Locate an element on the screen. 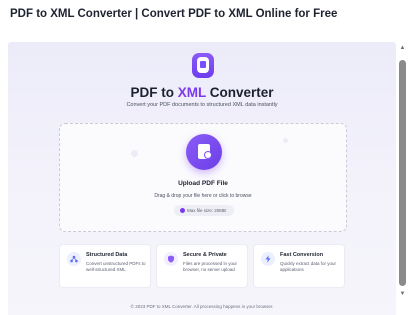  structure-icon is located at coordinates (74, 259).